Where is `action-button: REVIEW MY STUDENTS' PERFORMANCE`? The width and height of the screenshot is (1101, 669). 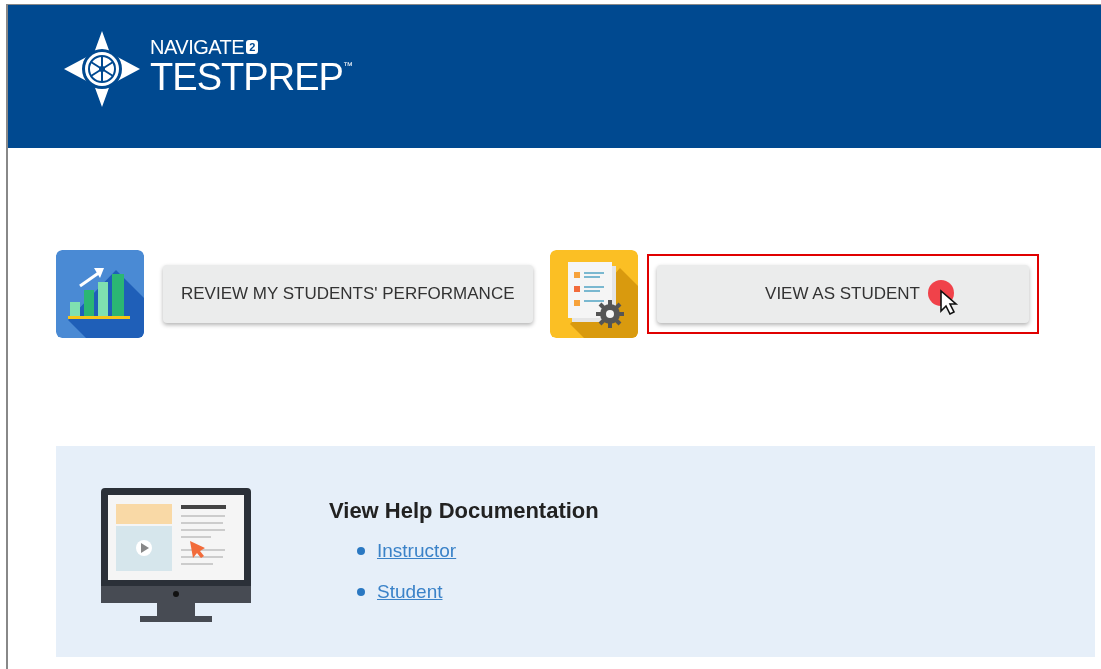
action-button: REVIEW MY STUDENTS' PERFORMANCE is located at coordinates (348, 294).